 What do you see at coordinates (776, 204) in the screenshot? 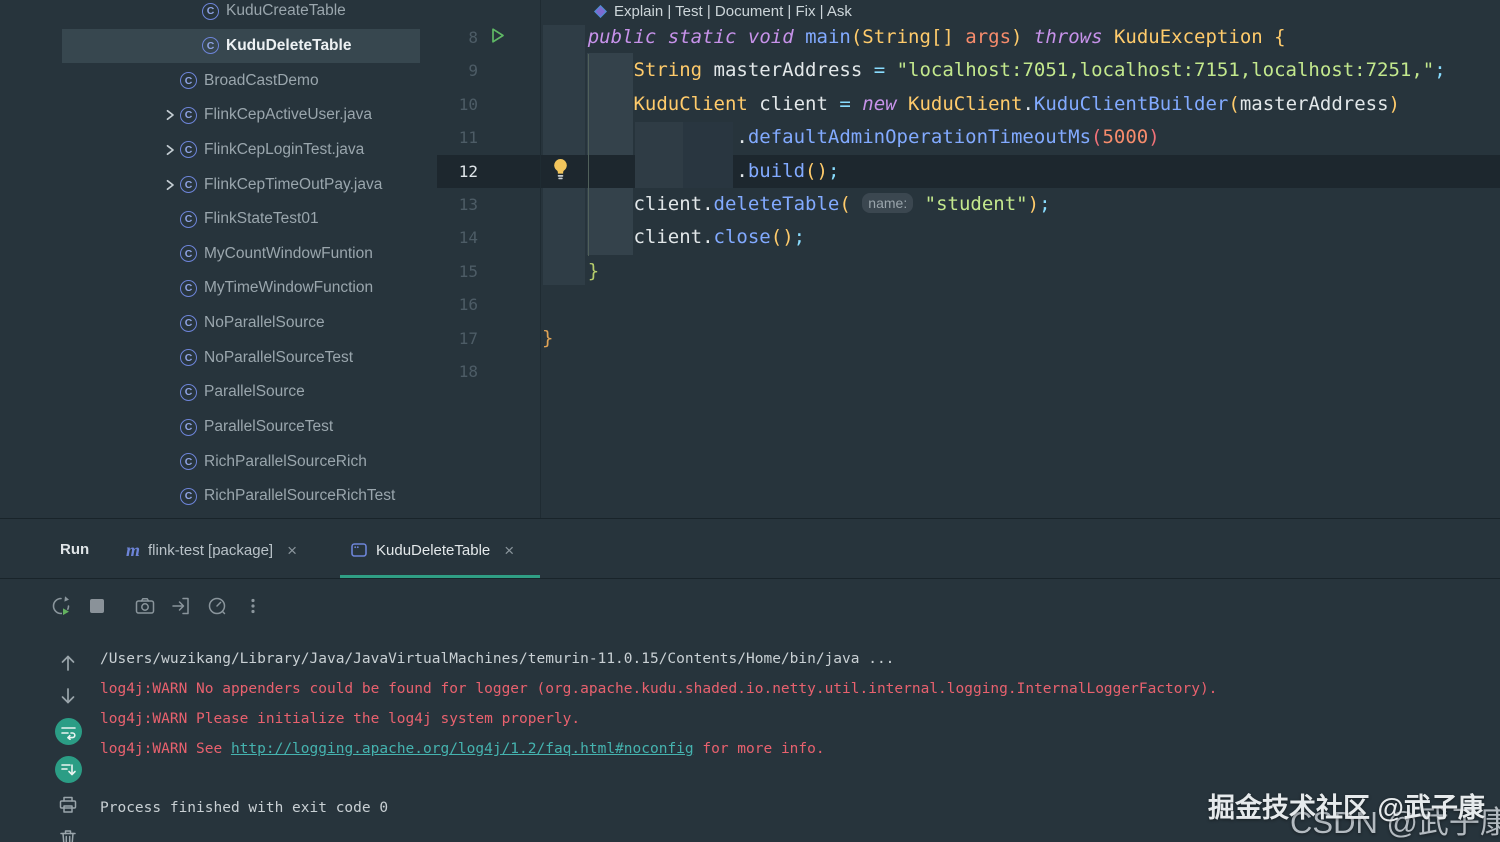
I see `code-token: deleteTable` at bounding box center [776, 204].